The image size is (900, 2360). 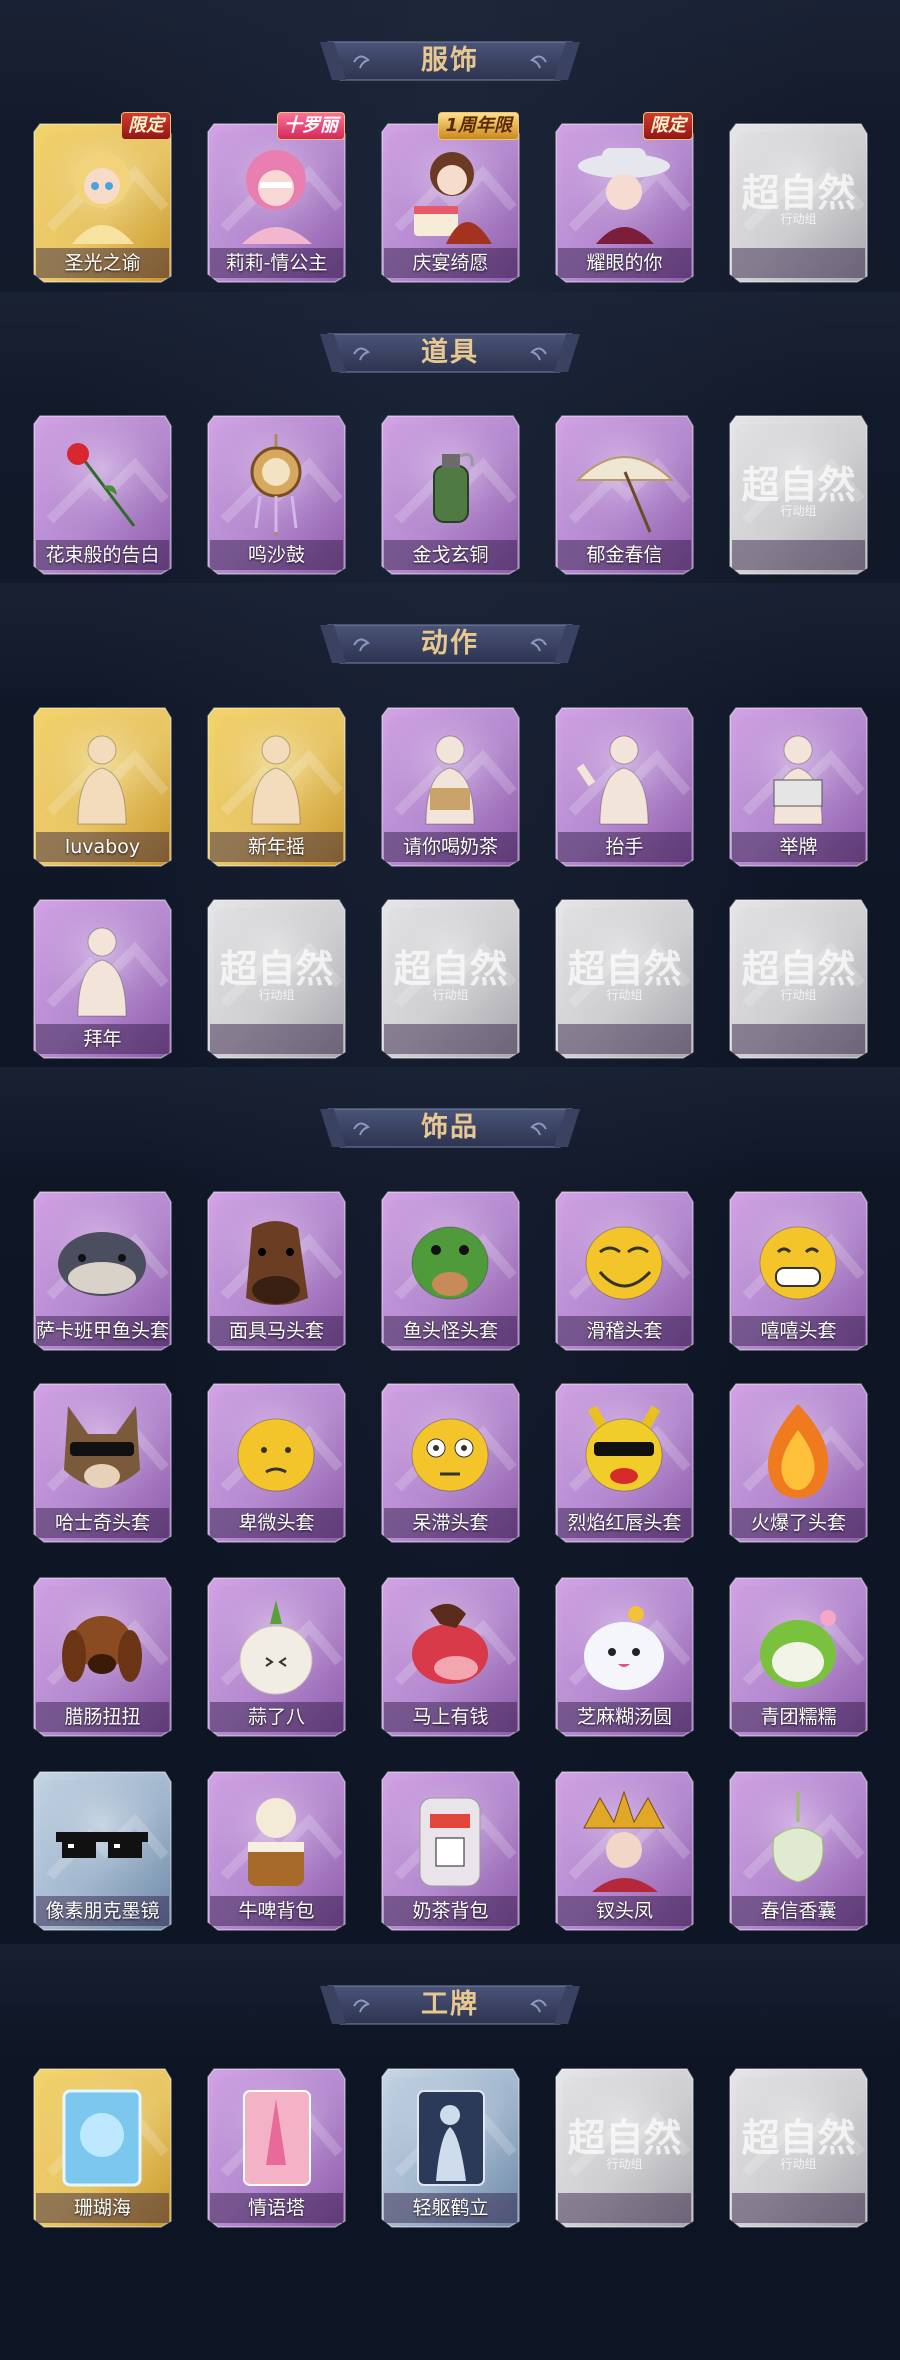 I want to click on item-card: 鱼头怪头套, so click(x=450, y=1270).